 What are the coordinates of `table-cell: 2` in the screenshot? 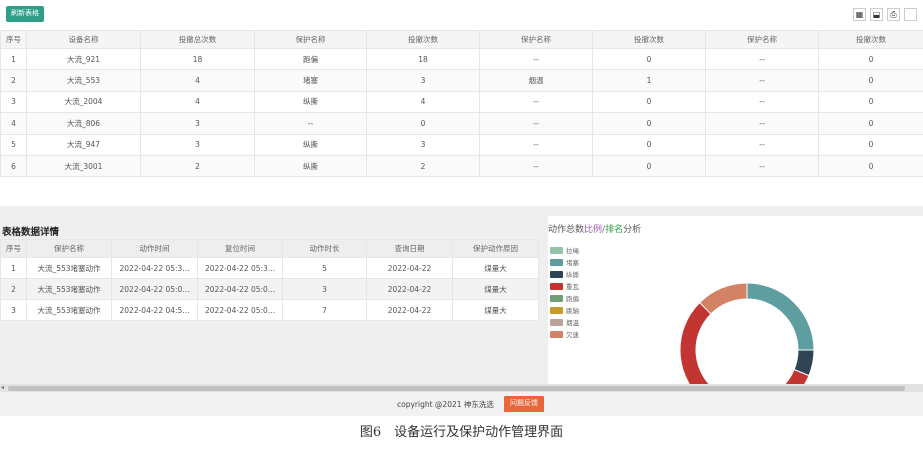 It's located at (423, 166).